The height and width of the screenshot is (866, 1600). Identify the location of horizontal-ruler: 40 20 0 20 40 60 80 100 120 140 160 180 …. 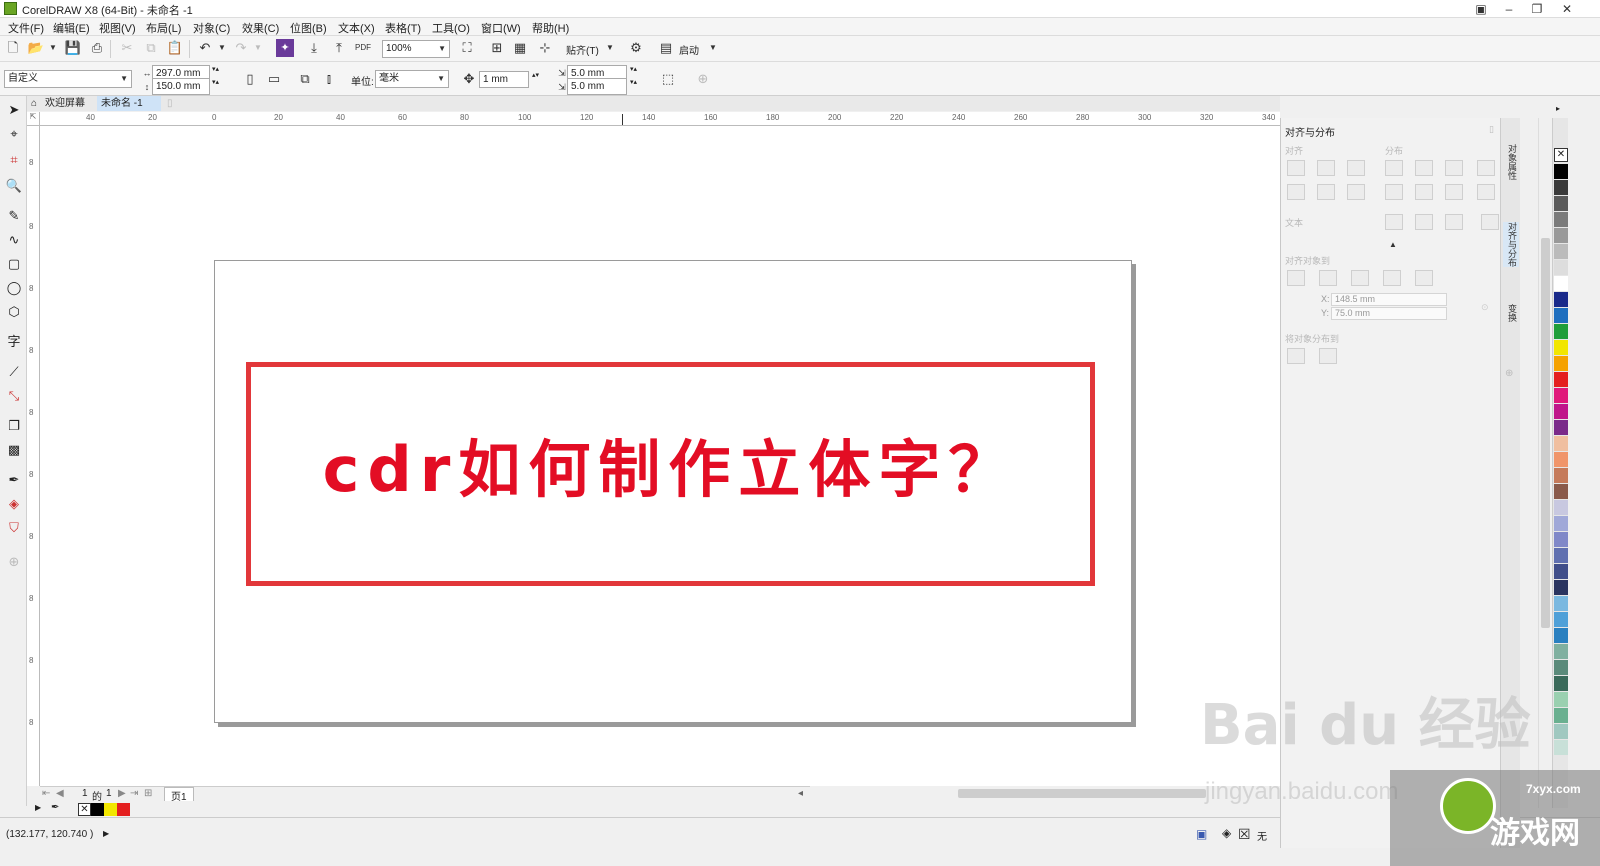
(660, 119).